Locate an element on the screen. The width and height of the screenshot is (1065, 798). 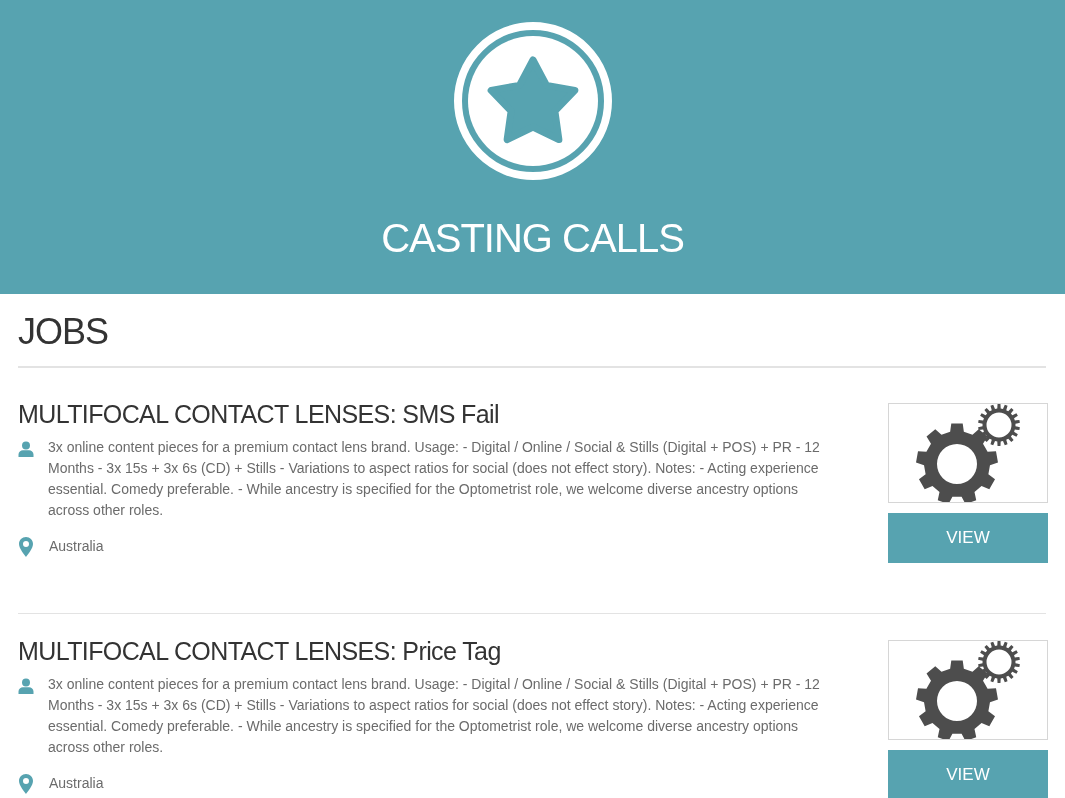
job-title: MULTIFOCAL CONTACT LENSES: SMS Fail is located at coordinates (258, 414).